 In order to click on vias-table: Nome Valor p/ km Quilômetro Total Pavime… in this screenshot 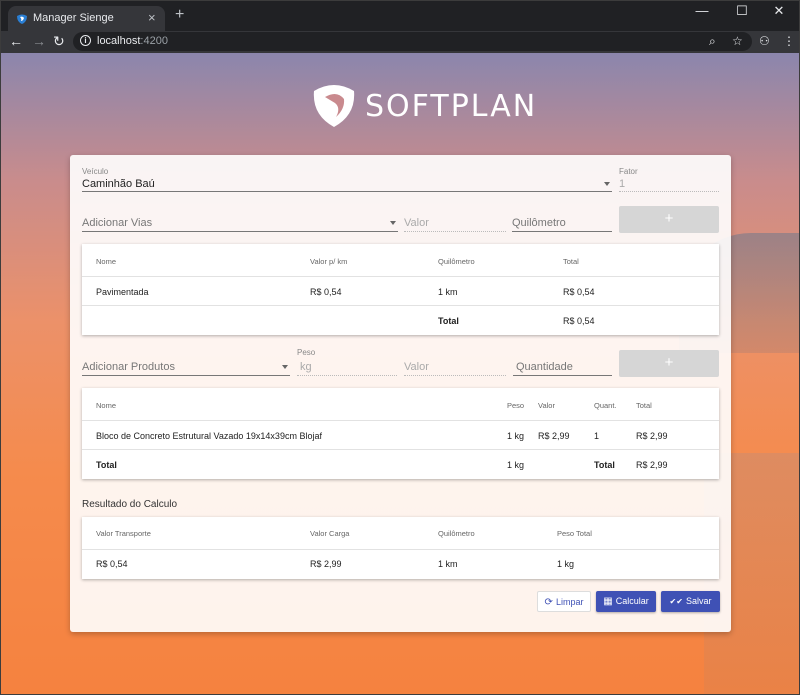, I will do `click(400, 289)`.